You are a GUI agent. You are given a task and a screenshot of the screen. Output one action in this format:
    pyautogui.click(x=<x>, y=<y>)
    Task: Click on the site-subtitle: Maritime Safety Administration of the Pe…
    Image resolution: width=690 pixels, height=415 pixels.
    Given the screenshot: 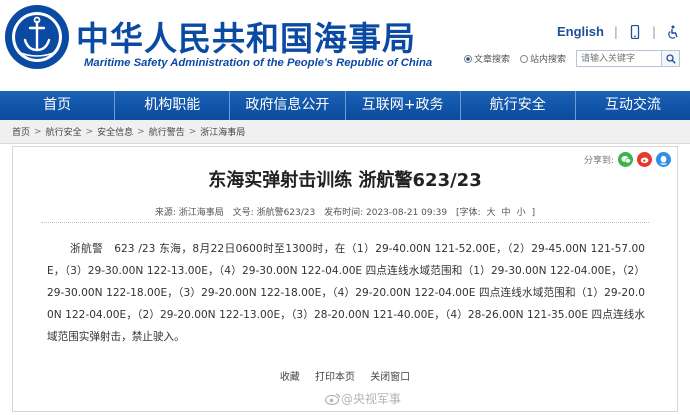 What is the action you would take?
    pyautogui.click(x=258, y=63)
    